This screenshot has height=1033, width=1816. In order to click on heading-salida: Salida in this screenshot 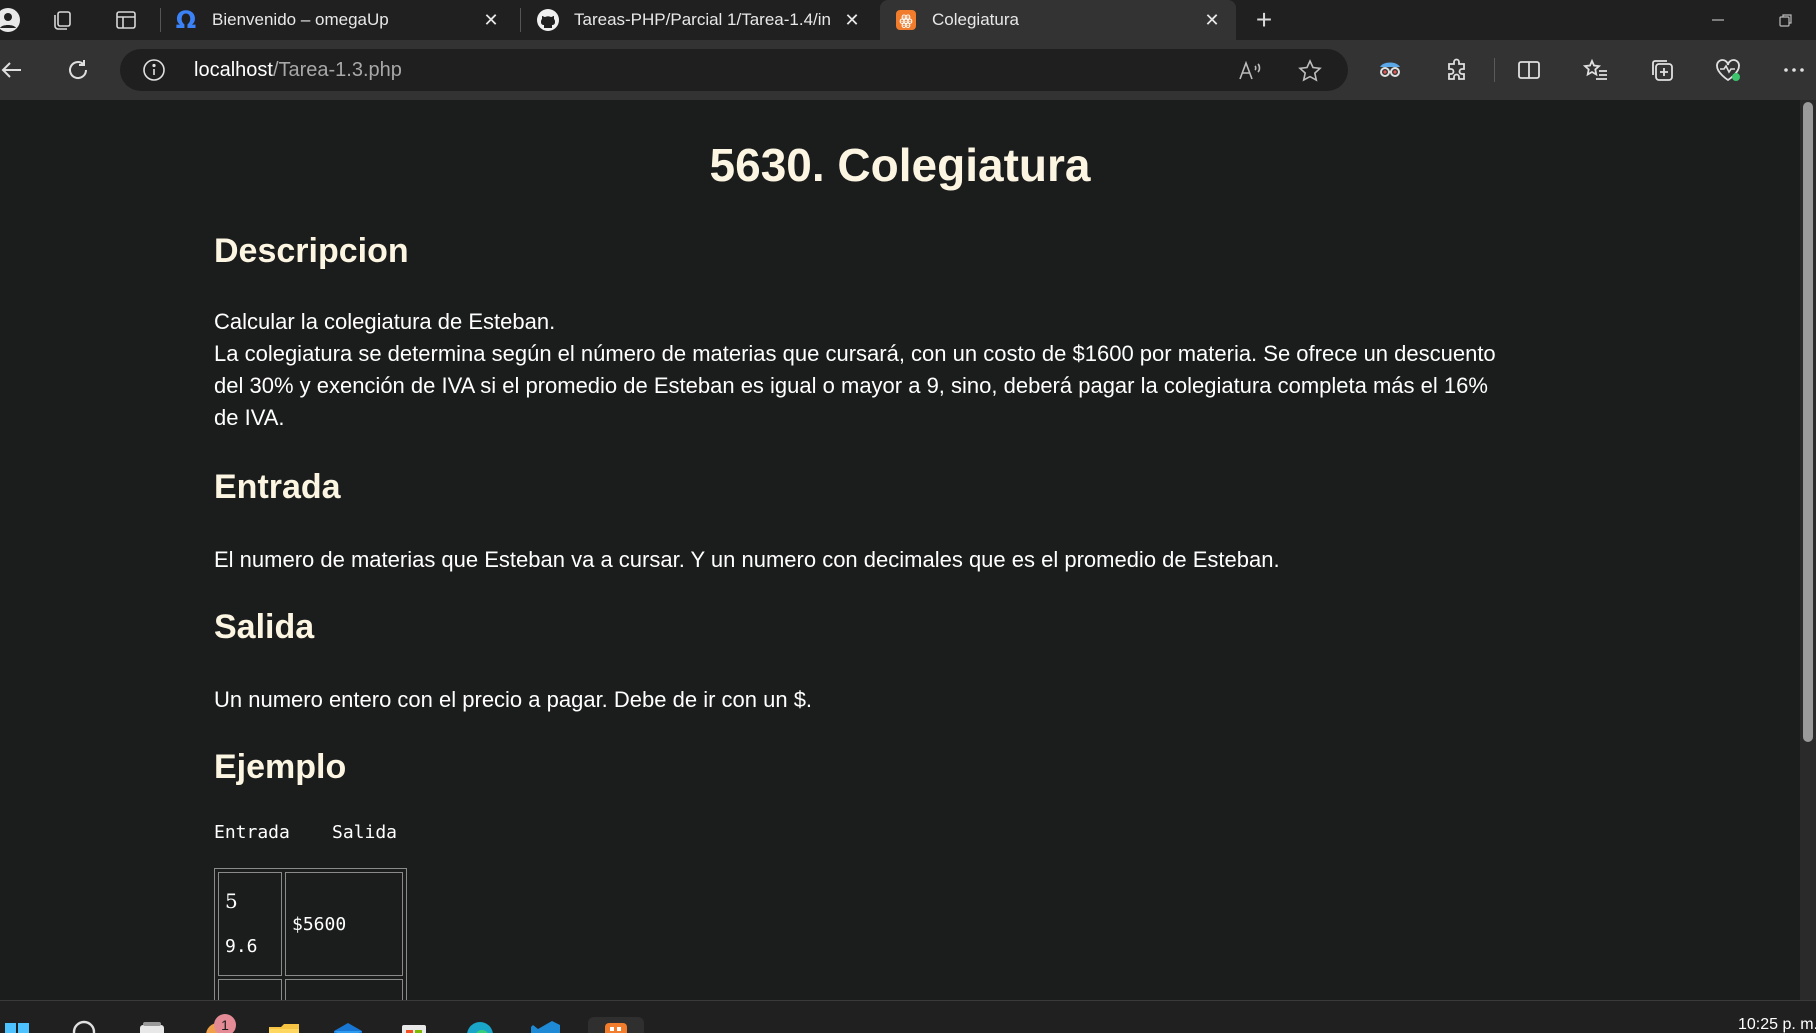, I will do `click(264, 627)`.